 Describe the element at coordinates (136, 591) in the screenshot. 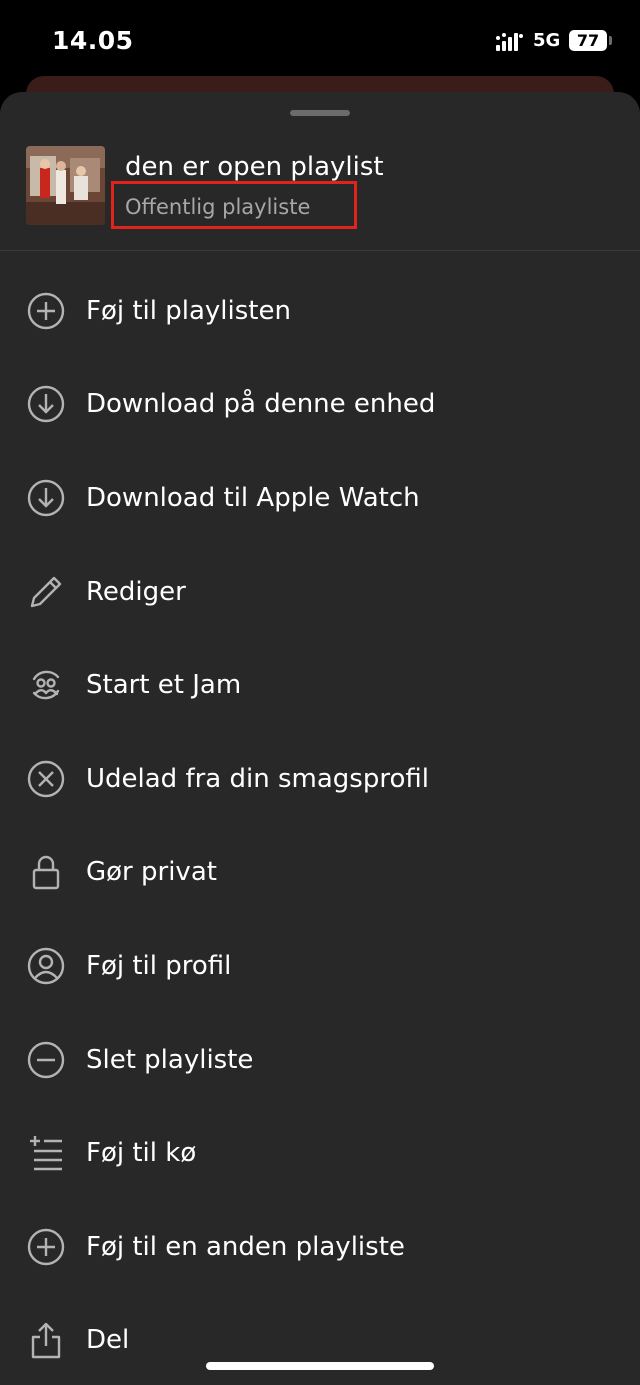

I see `menu-item-label: Rediger` at that location.